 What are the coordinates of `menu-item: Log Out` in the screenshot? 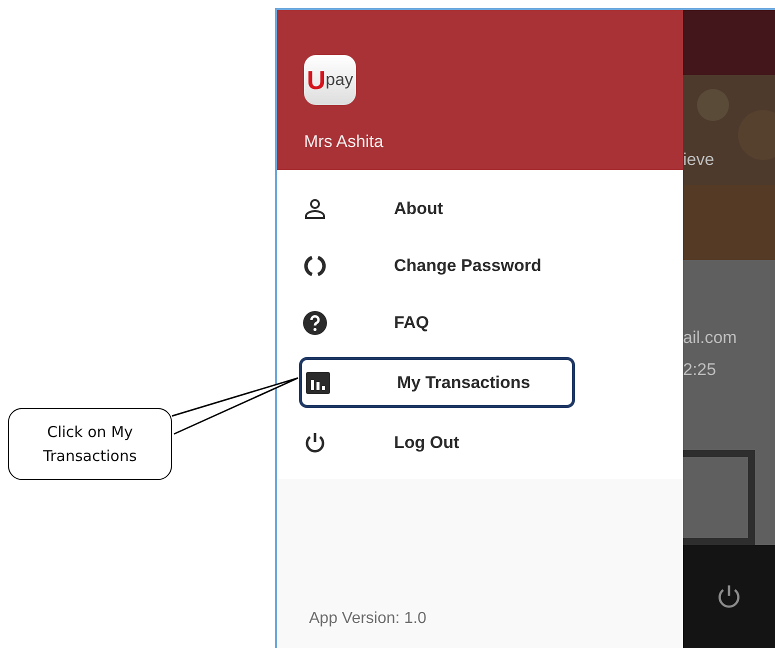 It's located at (480, 442).